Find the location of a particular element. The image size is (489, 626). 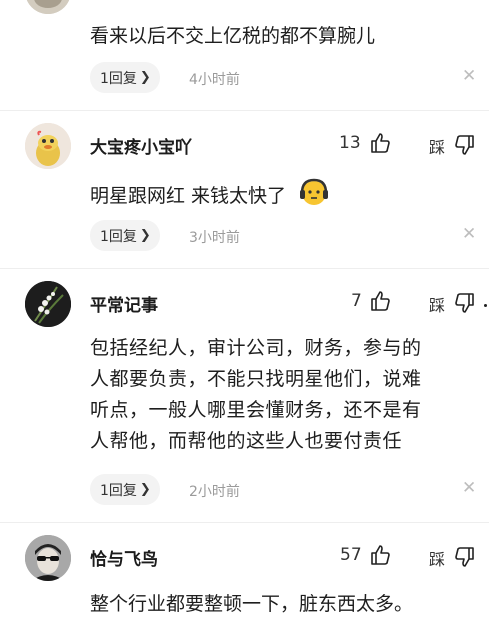

like-count: 7 is located at coordinates (356, 301).